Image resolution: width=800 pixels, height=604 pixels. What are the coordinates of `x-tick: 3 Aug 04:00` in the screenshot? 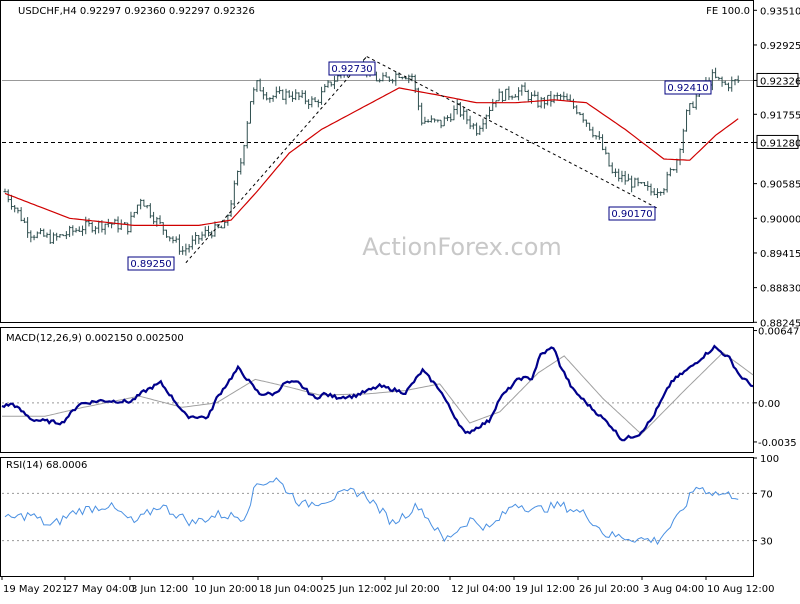 It's located at (672, 585).